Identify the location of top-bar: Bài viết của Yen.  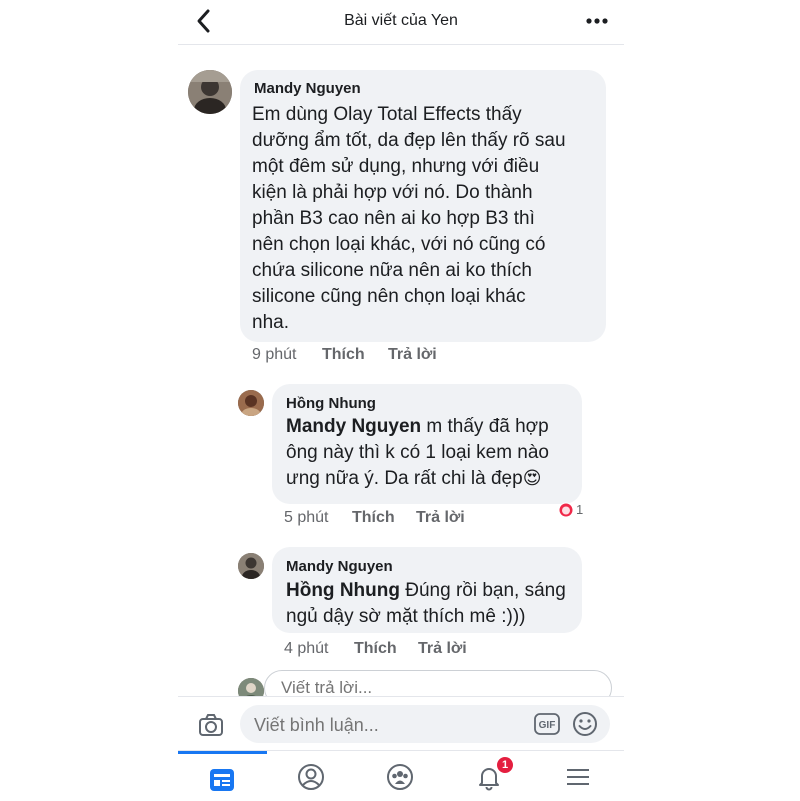
(401, 22).